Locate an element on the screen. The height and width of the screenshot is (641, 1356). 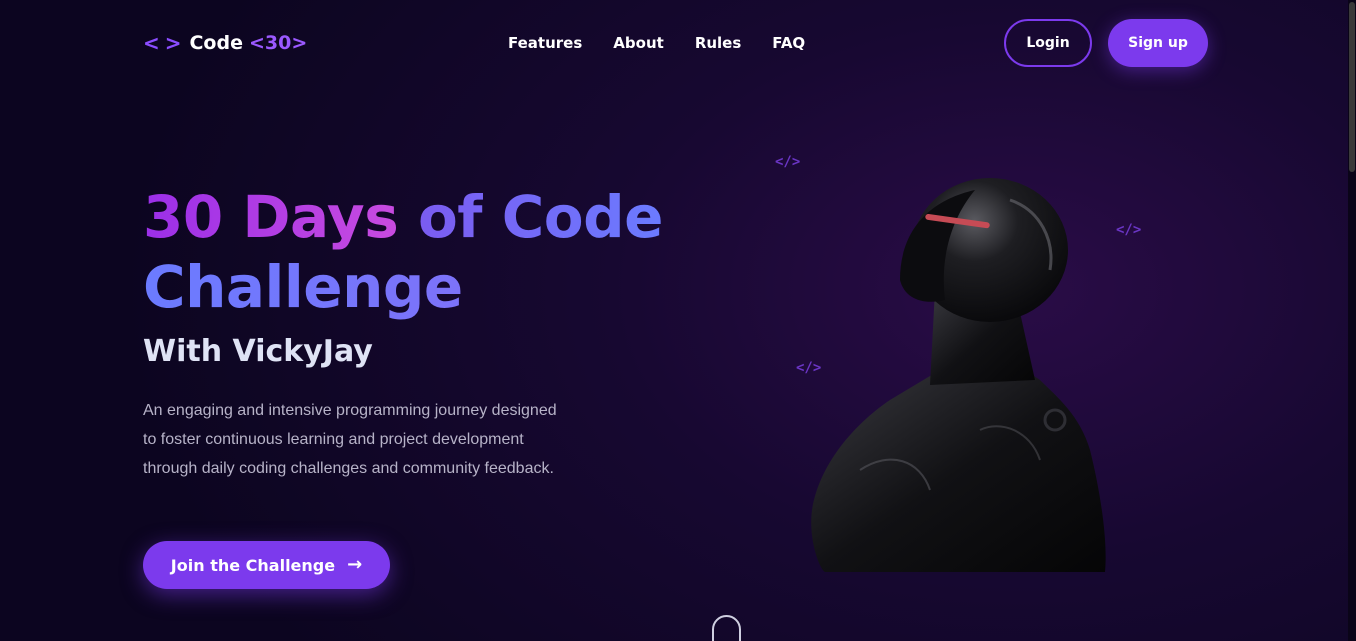
nav-link-about: About is located at coordinates (638, 43).